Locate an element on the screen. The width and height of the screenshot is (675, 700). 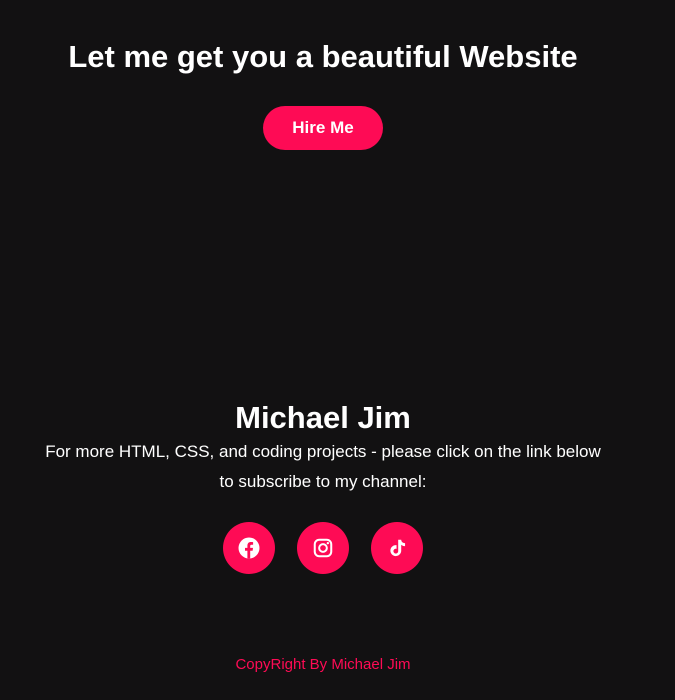
hire-me-button: Hire Me is located at coordinates (323, 128).